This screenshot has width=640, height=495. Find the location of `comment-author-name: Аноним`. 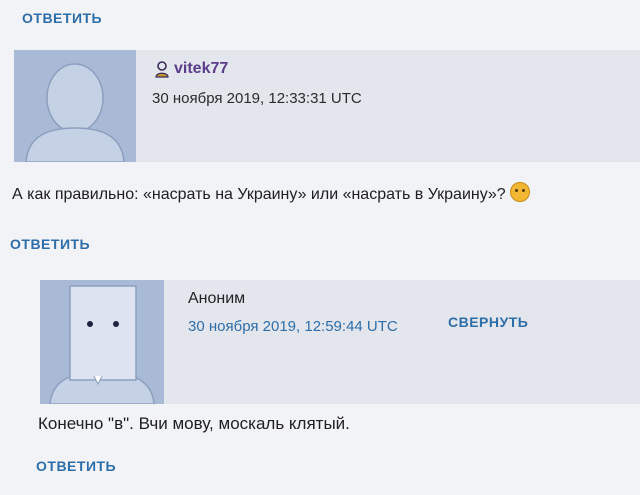

comment-author-name: Аноним is located at coordinates (217, 298).